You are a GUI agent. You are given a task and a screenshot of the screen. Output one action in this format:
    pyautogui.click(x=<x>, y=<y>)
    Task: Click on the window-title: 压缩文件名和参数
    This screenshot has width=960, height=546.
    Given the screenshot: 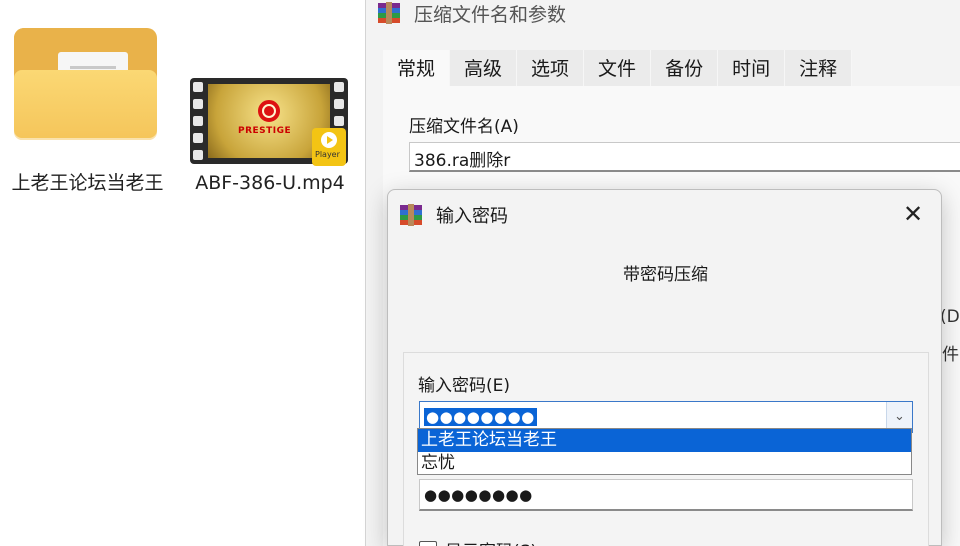 What is the action you would take?
    pyautogui.click(x=490, y=14)
    